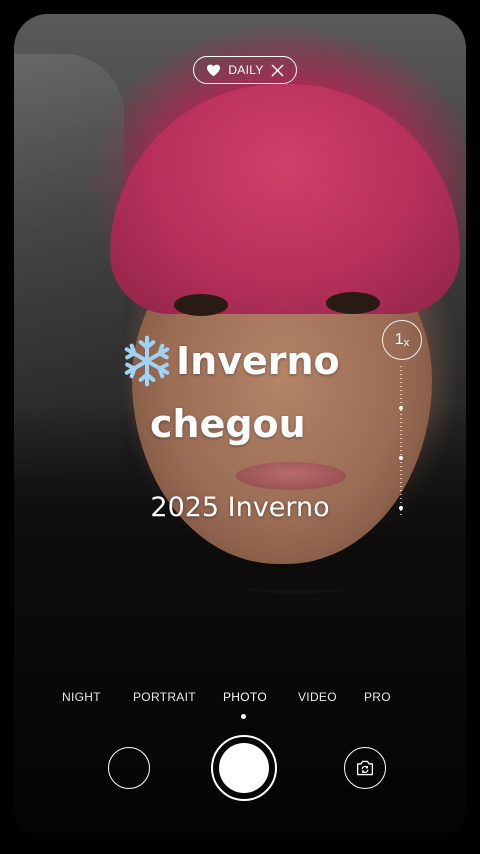  What do you see at coordinates (377, 697) in the screenshot?
I see `mode-pro: PRO` at bounding box center [377, 697].